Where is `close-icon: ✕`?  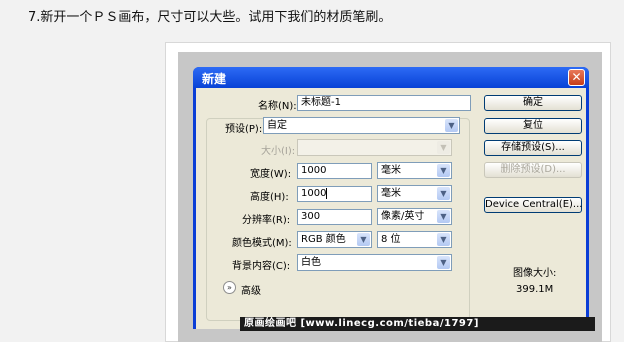 close-icon: ✕ is located at coordinates (576, 77).